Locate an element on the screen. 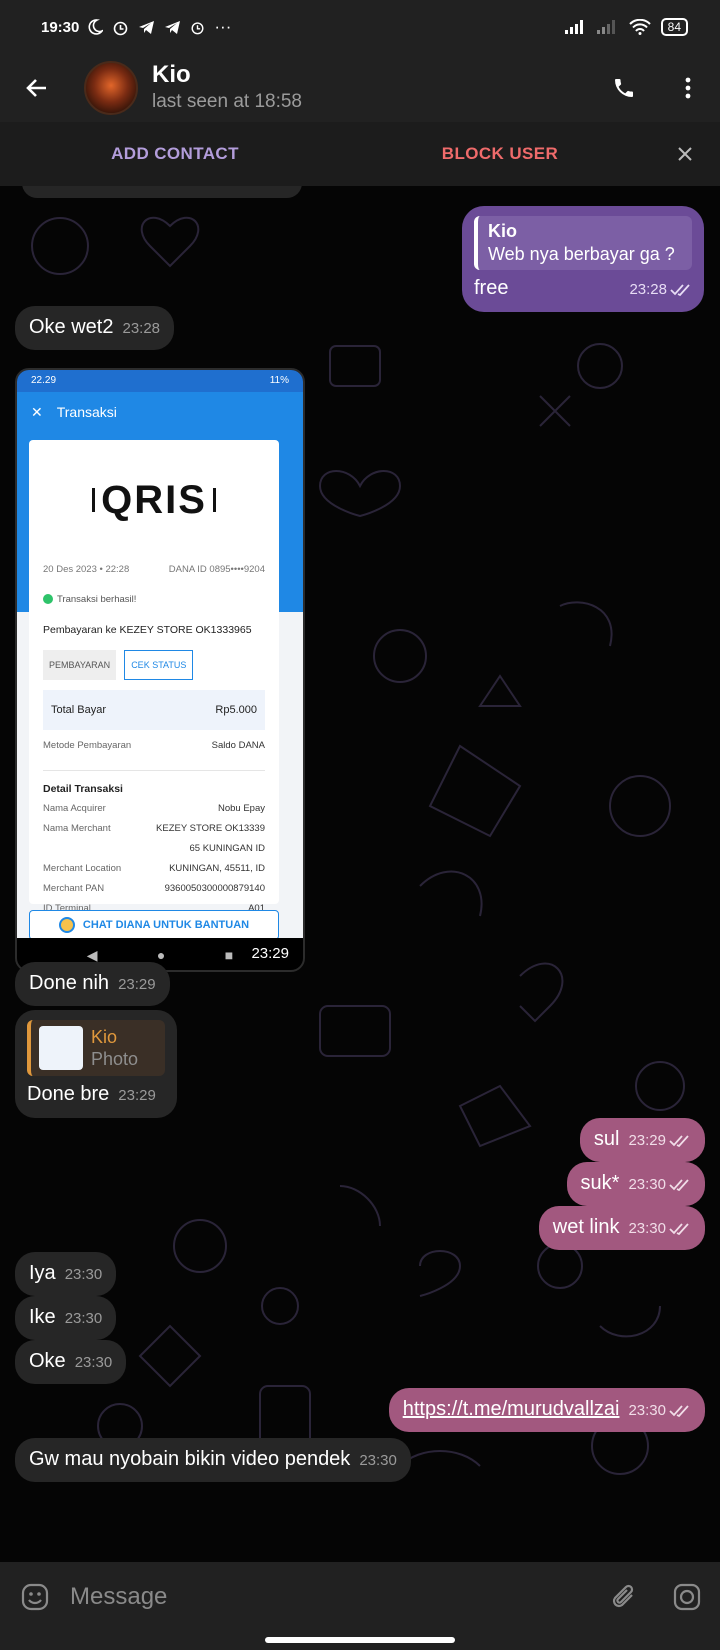  previous-message-edge is located at coordinates (162, 192).